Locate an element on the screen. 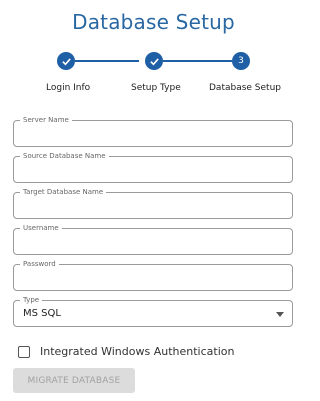  password-label: Password is located at coordinates (39, 264).